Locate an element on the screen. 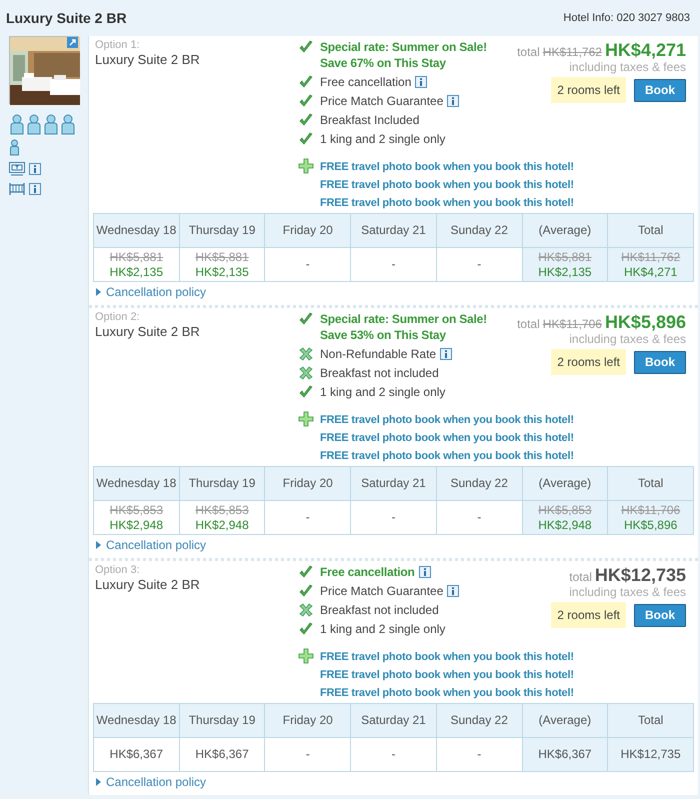 The width and height of the screenshot is (700, 799). option-label: Option 2: is located at coordinates (118, 317).